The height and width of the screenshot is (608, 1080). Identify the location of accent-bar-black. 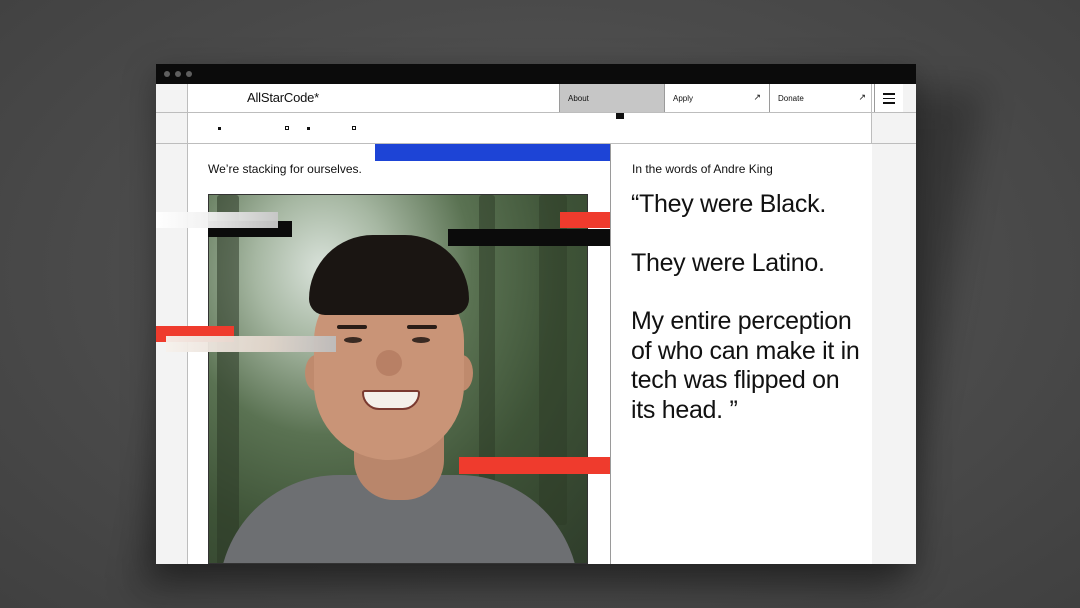
(529, 237).